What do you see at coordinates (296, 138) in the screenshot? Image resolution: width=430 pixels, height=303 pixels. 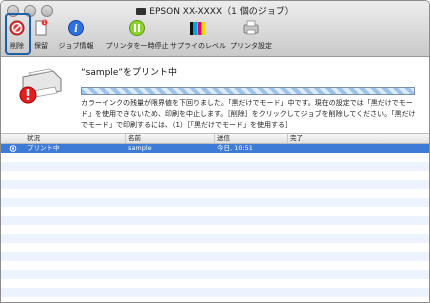 I see `column-done: 完了` at bounding box center [296, 138].